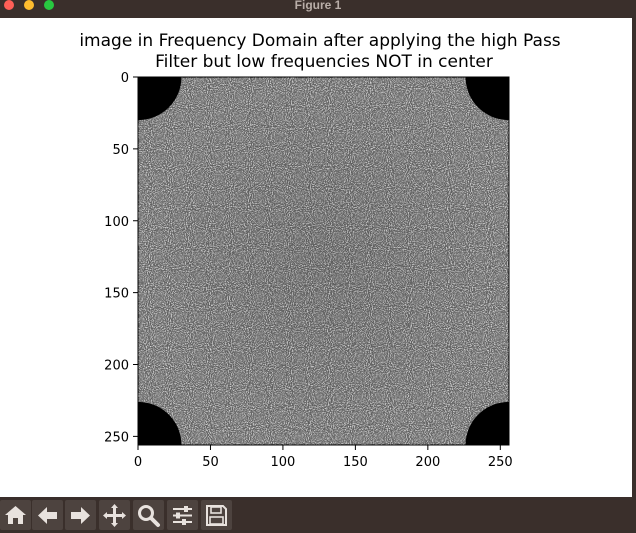 This screenshot has width=636, height=533. I want to click on home-icon, so click(15, 515).